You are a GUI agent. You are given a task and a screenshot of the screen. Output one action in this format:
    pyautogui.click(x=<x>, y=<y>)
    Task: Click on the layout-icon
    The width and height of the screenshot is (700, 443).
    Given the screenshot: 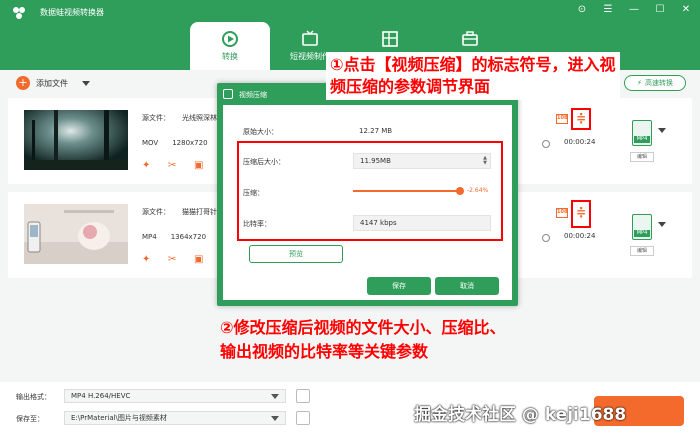 What is the action you would take?
    pyautogui.click(x=390, y=39)
    